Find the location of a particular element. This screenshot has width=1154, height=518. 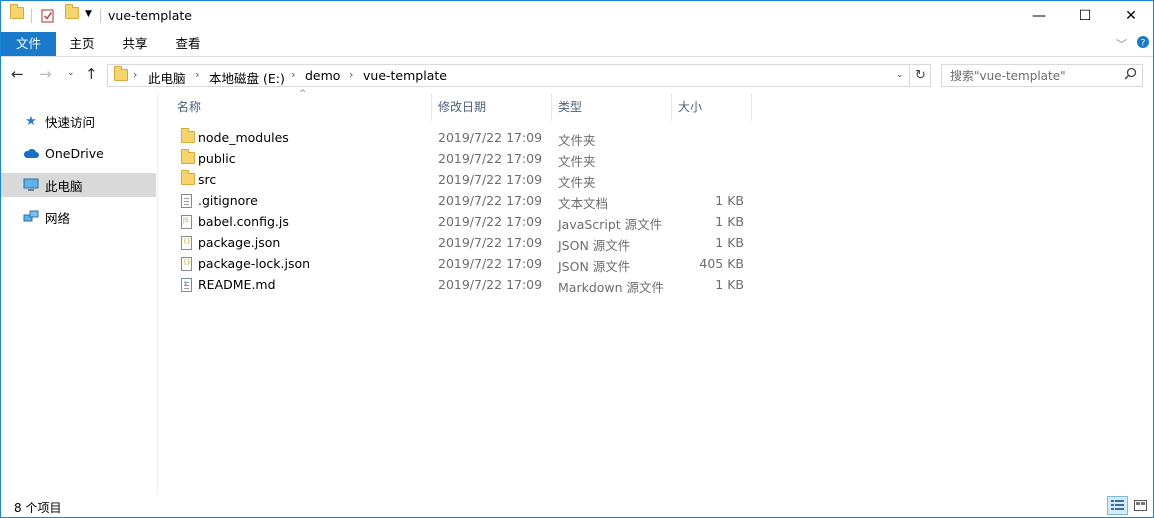

forward-icon: → is located at coordinates (45, 74).